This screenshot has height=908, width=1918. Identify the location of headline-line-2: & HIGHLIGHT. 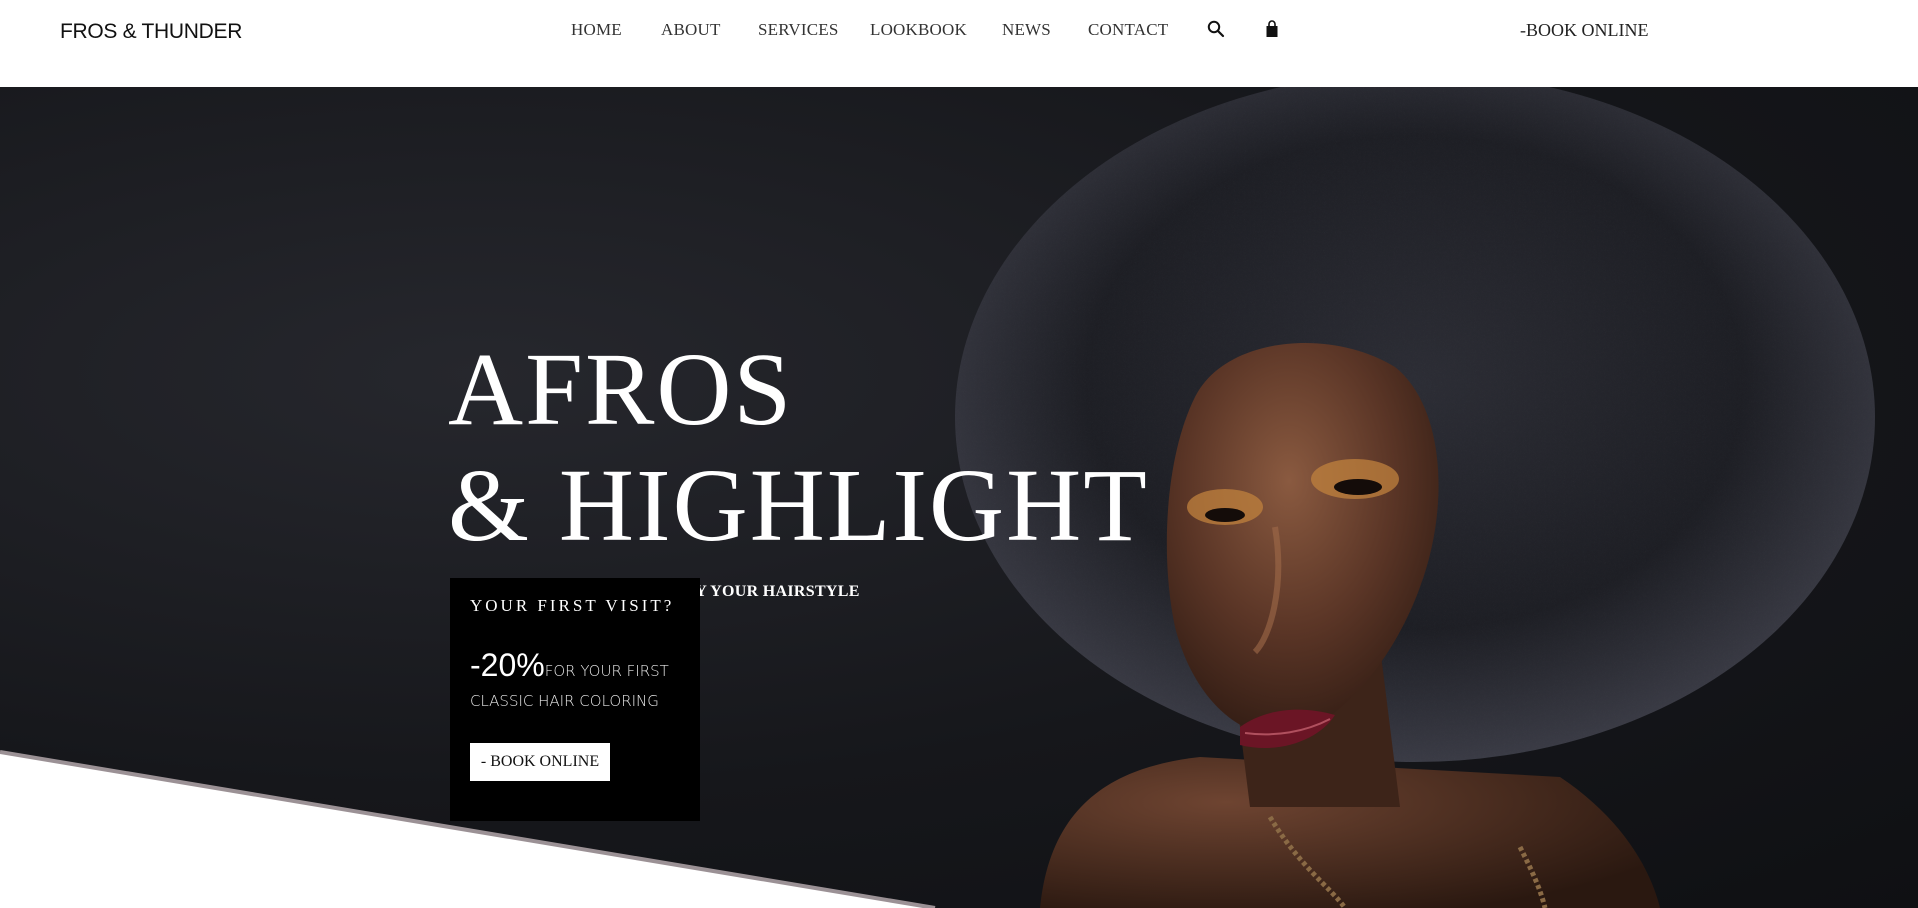
(798, 505).